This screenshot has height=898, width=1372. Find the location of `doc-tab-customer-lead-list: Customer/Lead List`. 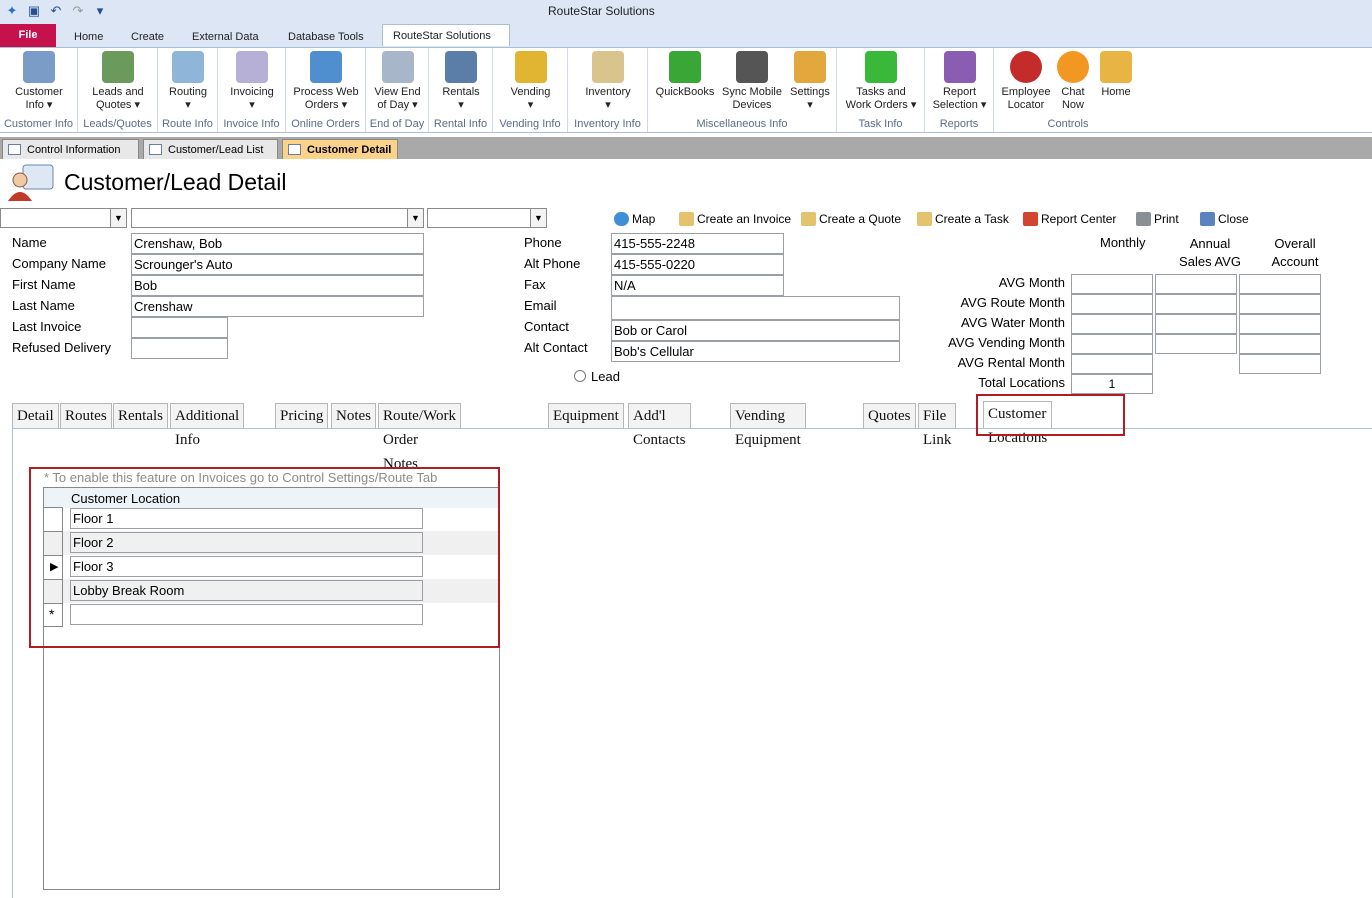

doc-tab-customer-lead-list: Customer/Lead List is located at coordinates (210, 149).